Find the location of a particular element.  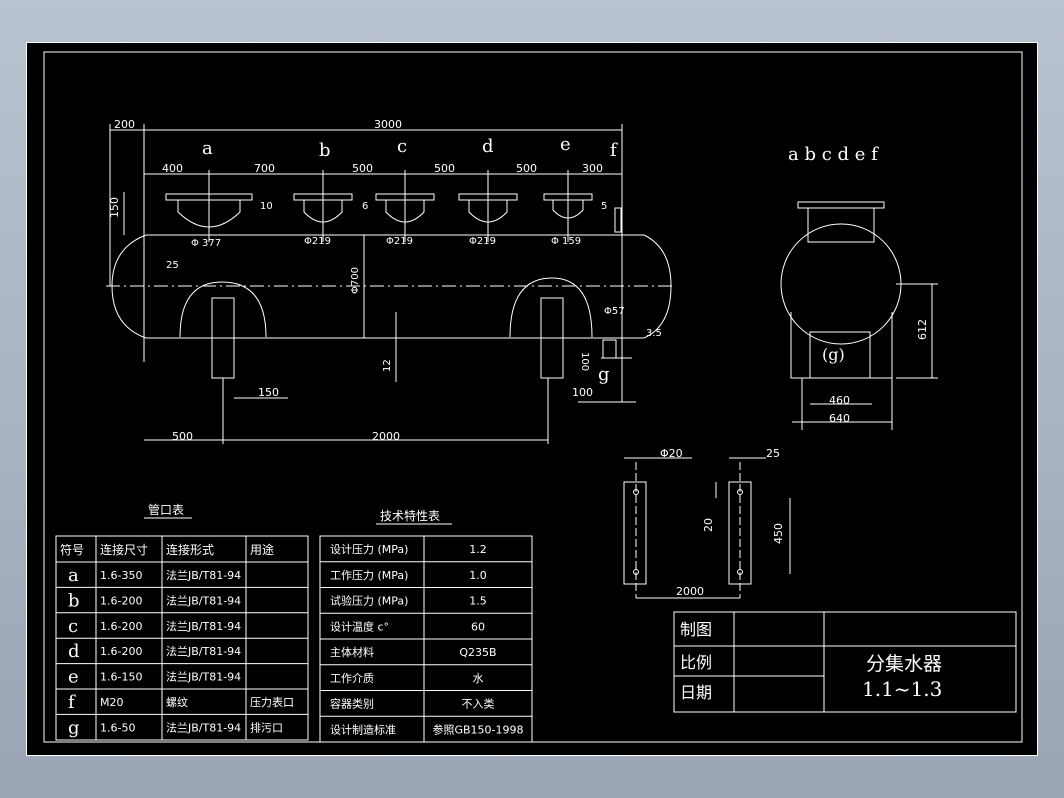

nozzle-table-cell: b is located at coordinates (74, 600).